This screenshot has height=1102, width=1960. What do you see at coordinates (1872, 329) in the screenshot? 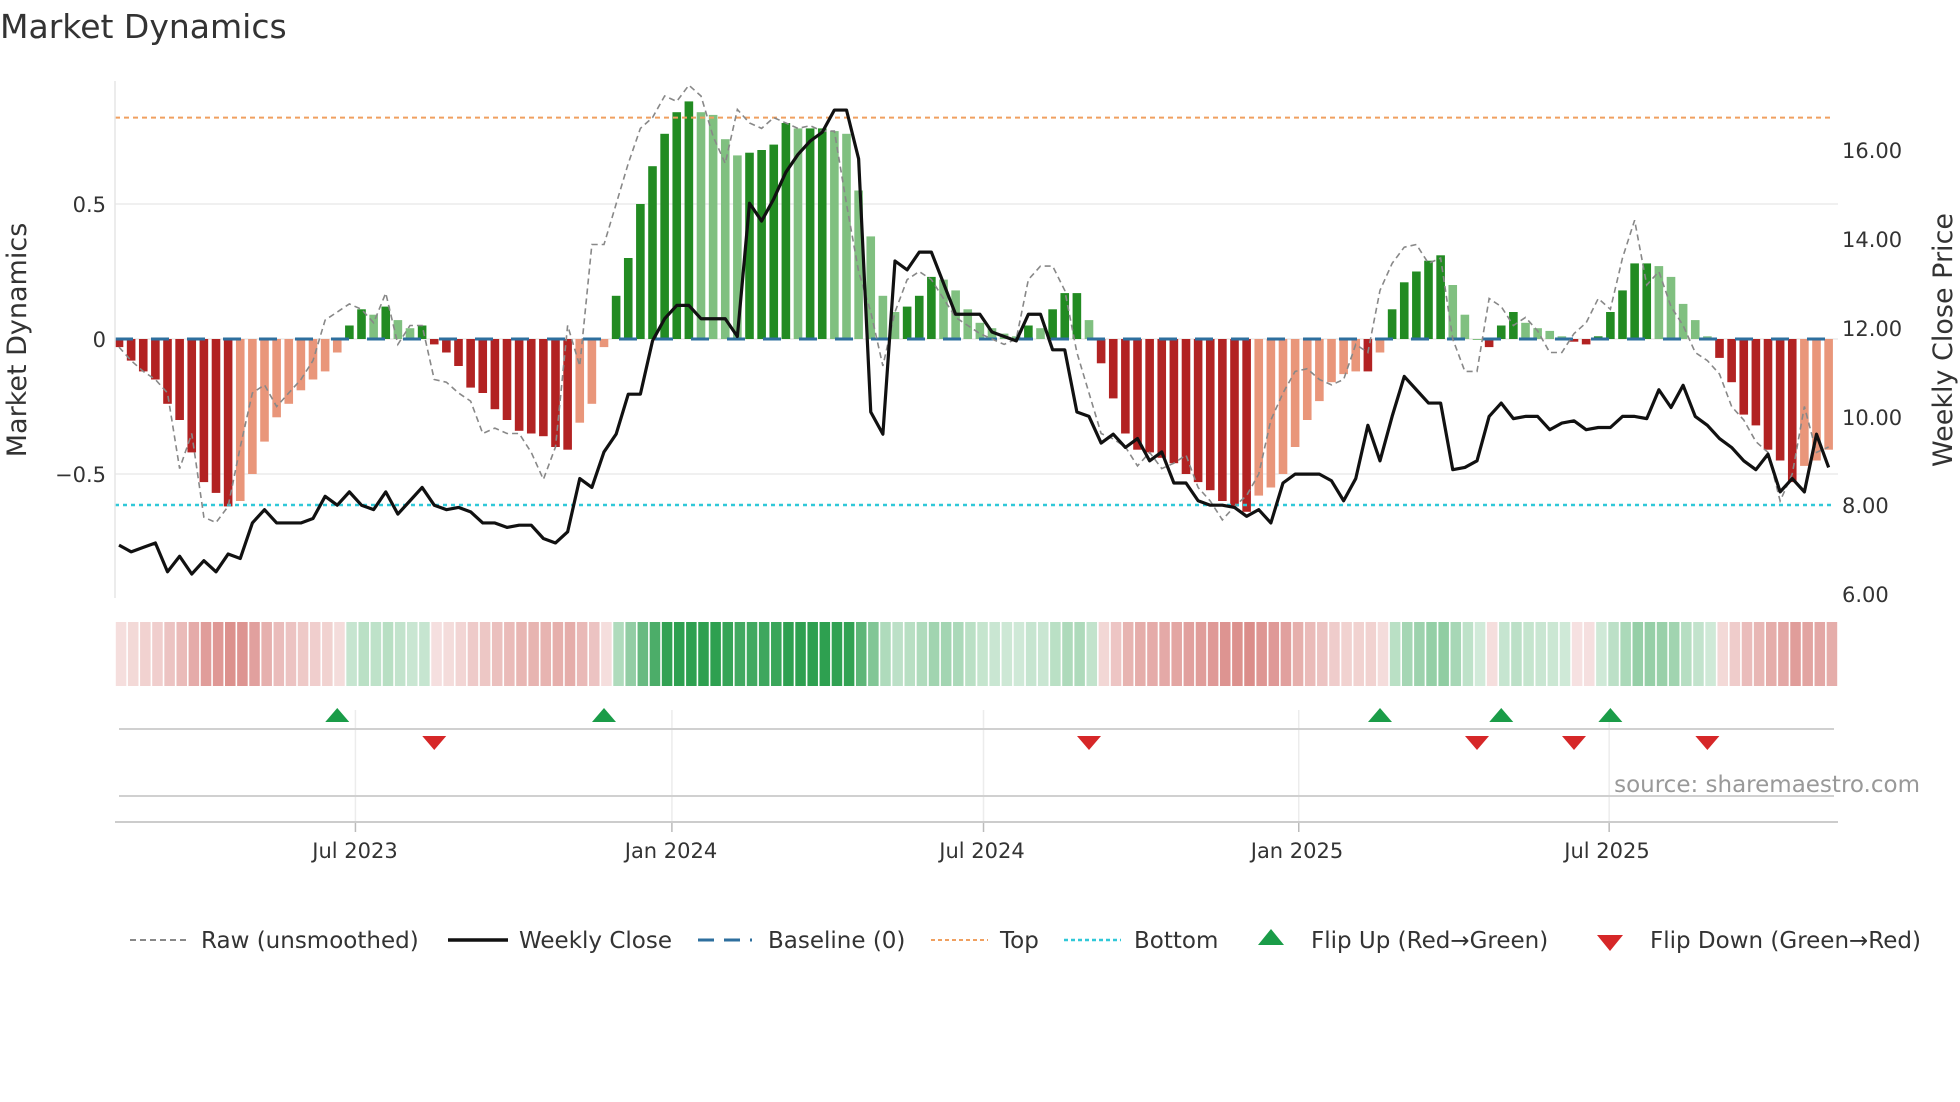
I see `ytick-right: 12.00` at bounding box center [1872, 329].